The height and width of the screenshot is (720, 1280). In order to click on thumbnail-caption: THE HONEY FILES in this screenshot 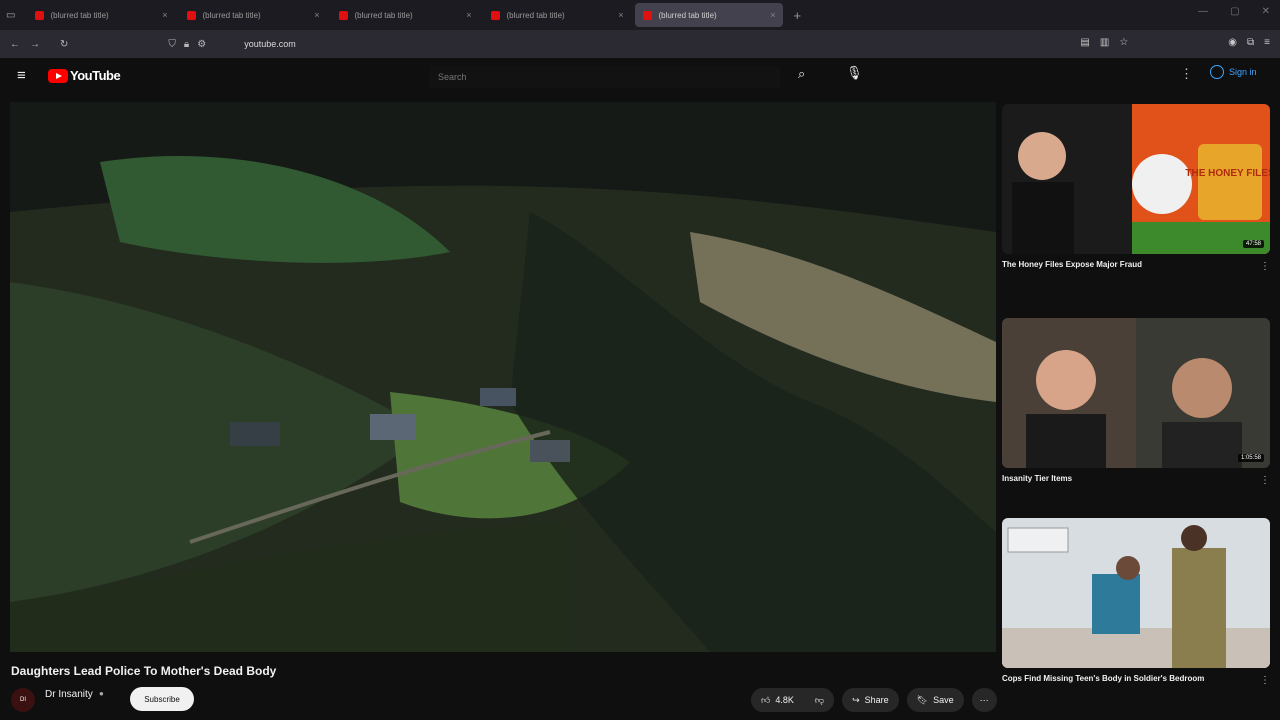, I will do `click(1227, 173)`.